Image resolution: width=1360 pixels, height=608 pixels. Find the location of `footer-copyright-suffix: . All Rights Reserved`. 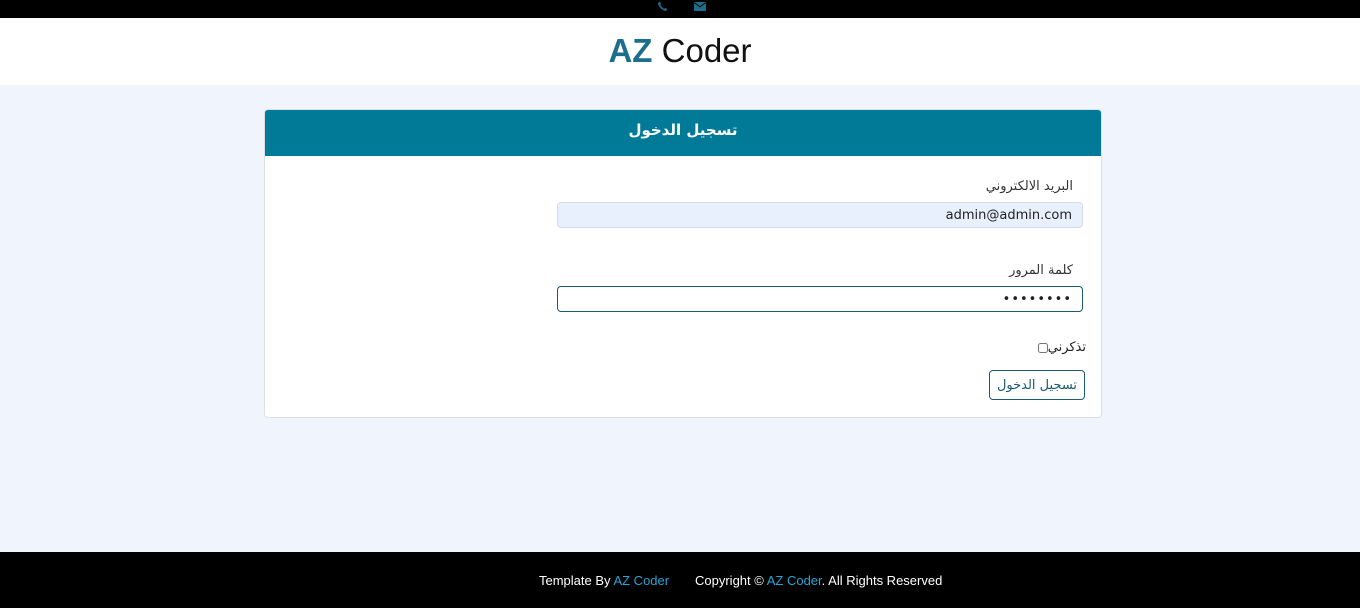

footer-copyright-suffix: . All Rights Reserved is located at coordinates (882, 580).